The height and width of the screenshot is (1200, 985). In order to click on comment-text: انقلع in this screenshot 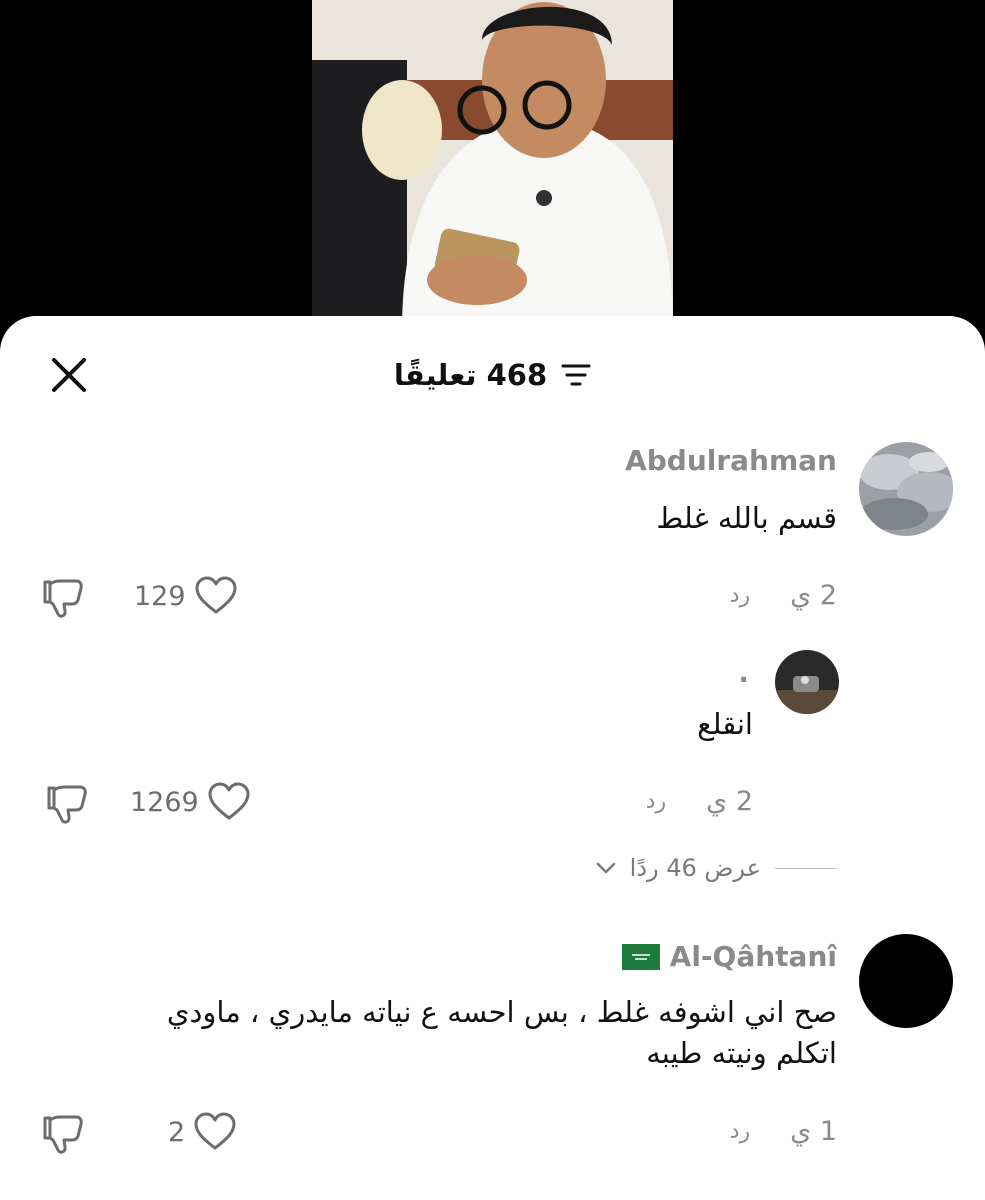, I will do `click(725, 724)`.